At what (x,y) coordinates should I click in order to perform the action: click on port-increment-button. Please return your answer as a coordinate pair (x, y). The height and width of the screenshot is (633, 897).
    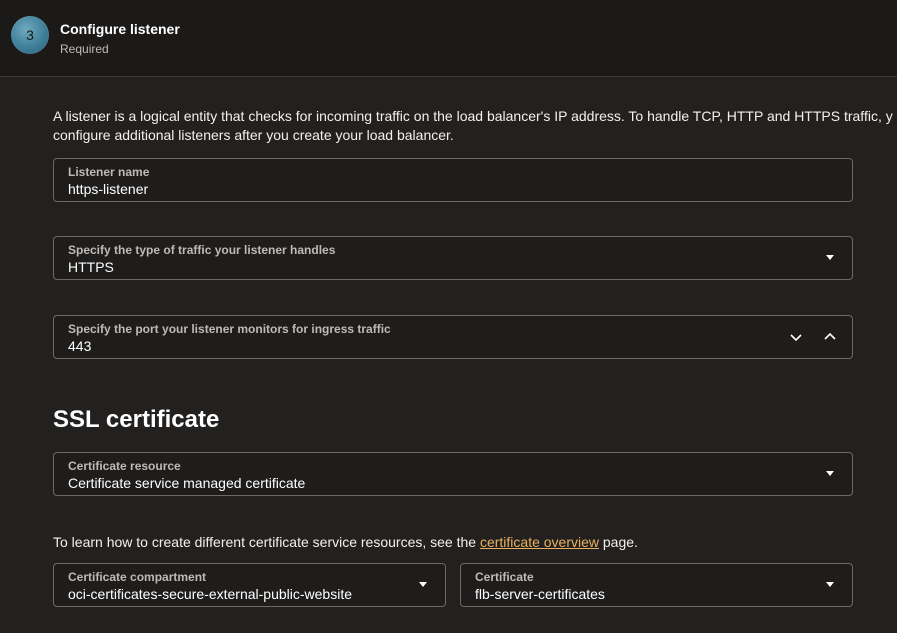
    Looking at the image, I should click on (830, 337).